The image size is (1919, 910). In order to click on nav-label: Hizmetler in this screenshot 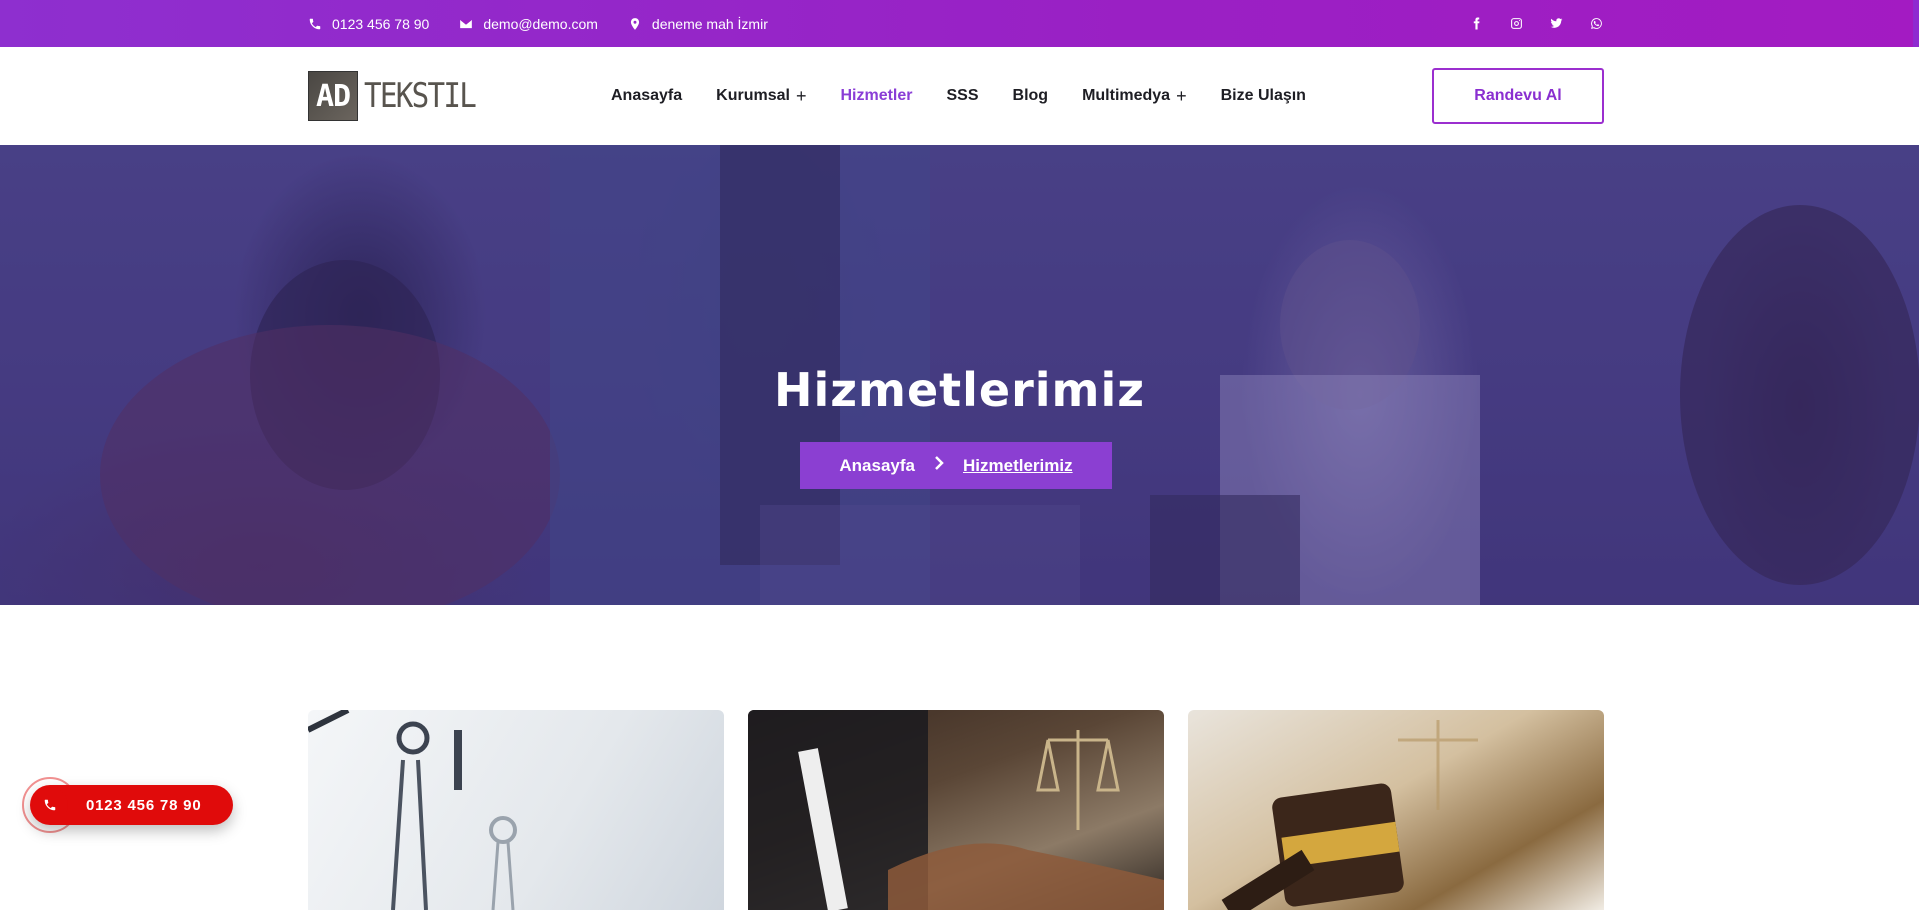, I will do `click(876, 95)`.